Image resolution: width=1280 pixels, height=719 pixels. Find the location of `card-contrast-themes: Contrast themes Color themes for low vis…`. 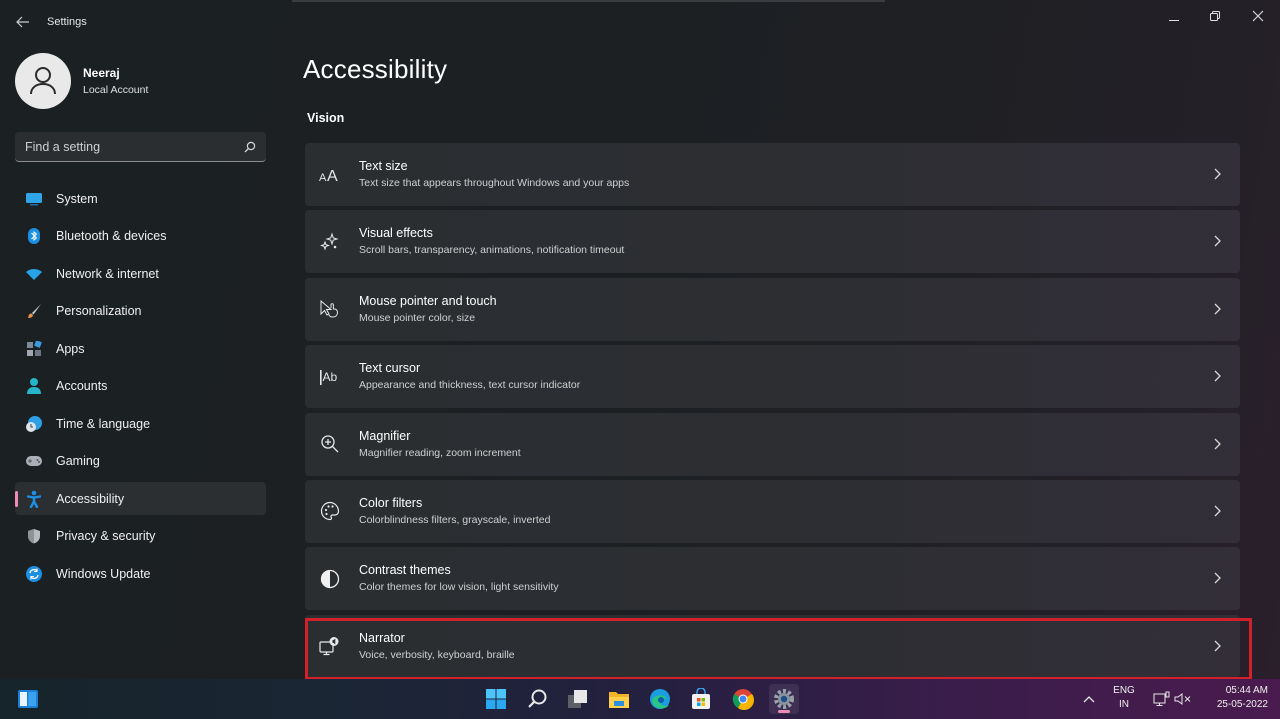

card-contrast-themes: Contrast themes Color themes for low vis… is located at coordinates (772, 579).